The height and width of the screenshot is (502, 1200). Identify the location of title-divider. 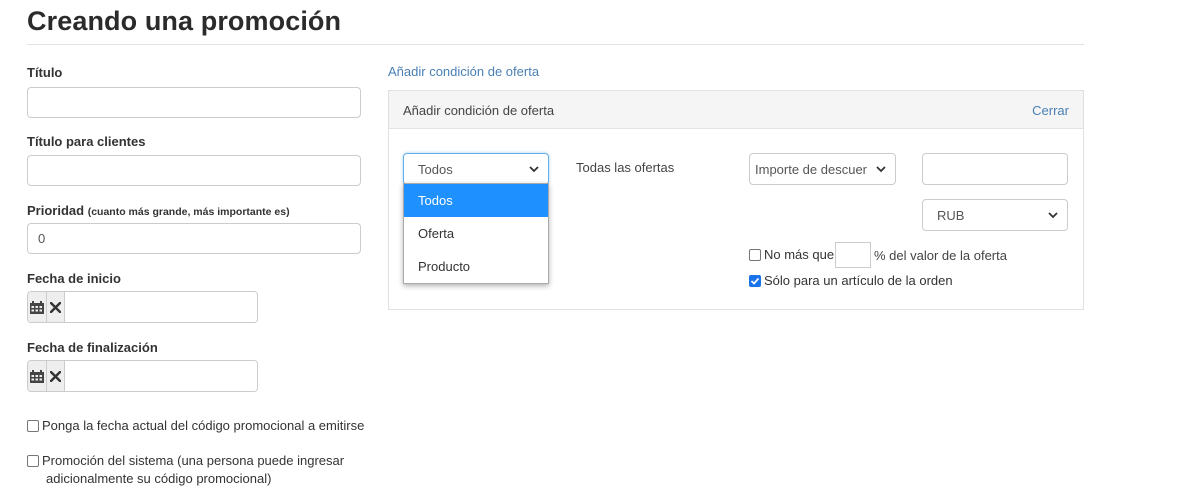
(555, 44).